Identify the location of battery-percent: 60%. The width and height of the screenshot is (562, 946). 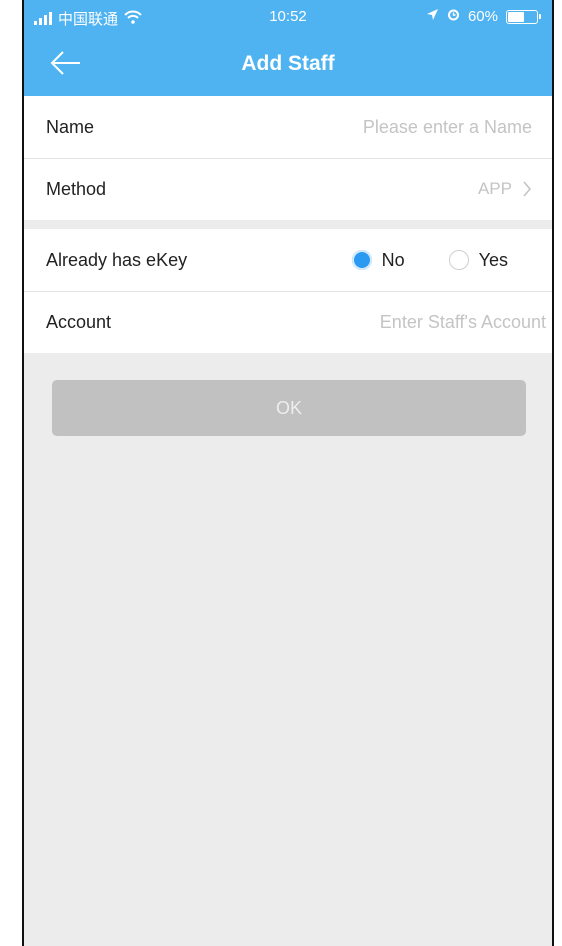
(482, 16).